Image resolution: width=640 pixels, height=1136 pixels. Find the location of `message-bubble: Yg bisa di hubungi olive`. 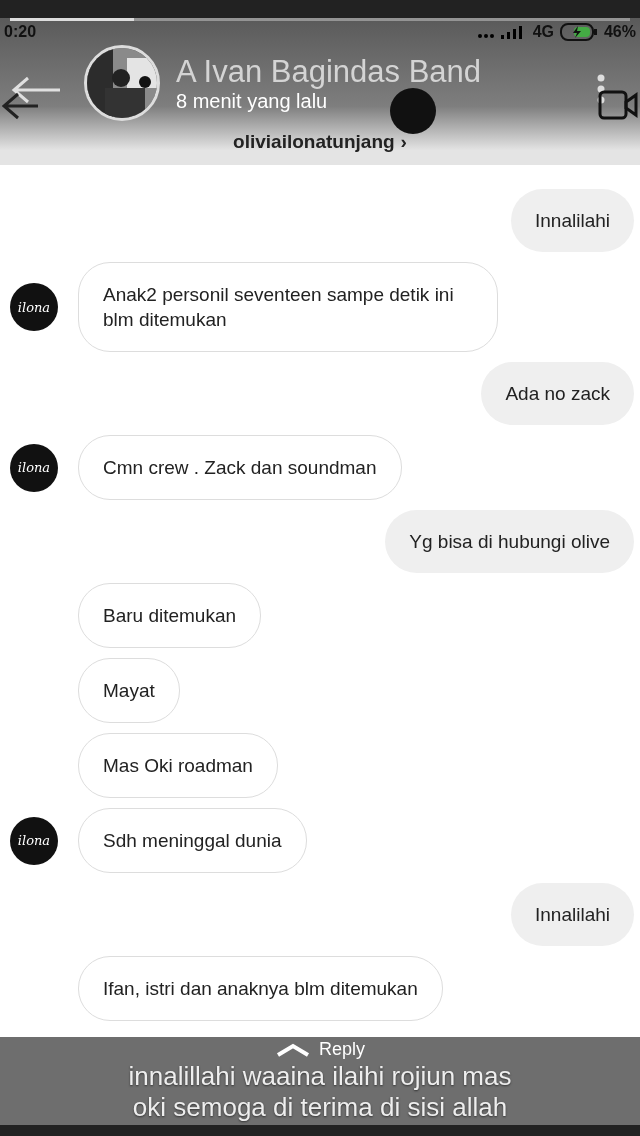

message-bubble: Yg bisa di hubungi olive is located at coordinates (509, 541).